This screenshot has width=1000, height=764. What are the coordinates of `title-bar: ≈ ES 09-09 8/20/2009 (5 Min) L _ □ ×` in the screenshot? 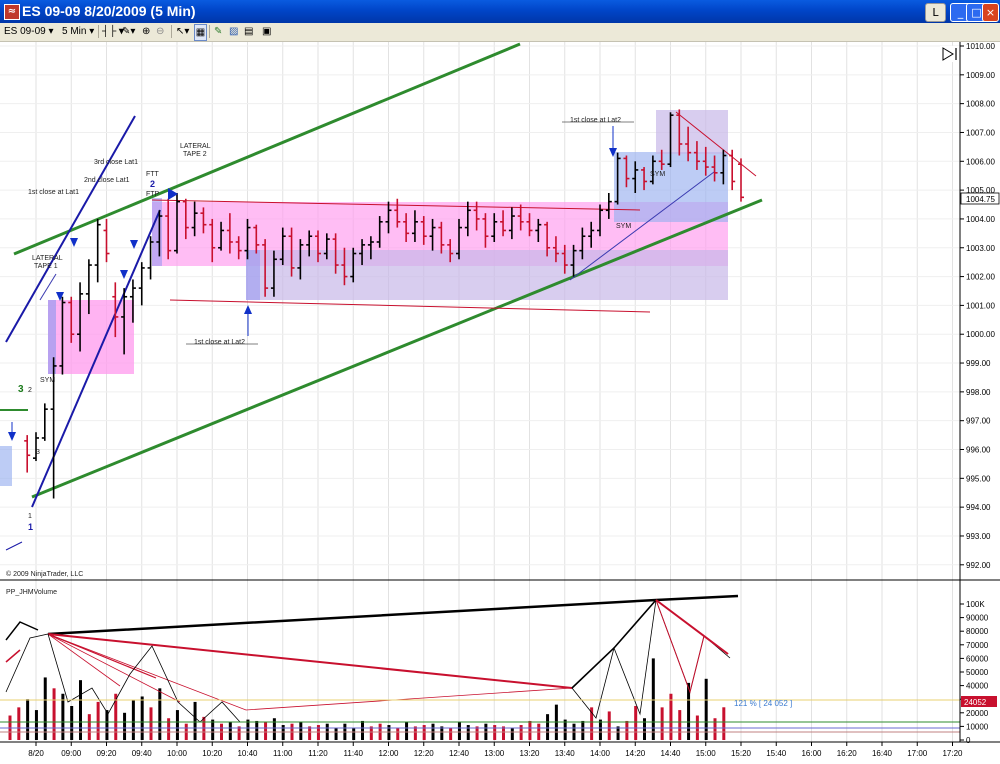 It's located at (500, 11).